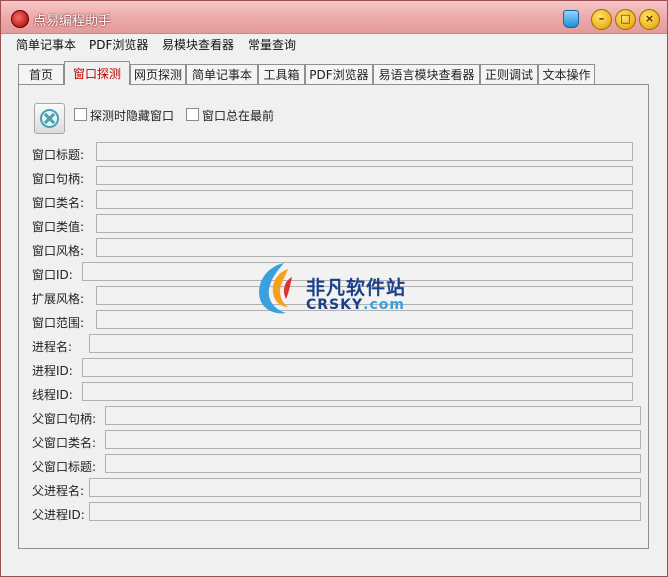 This screenshot has width=668, height=577. What do you see at coordinates (364, 151) in the screenshot?
I see `window-title-field` at bounding box center [364, 151].